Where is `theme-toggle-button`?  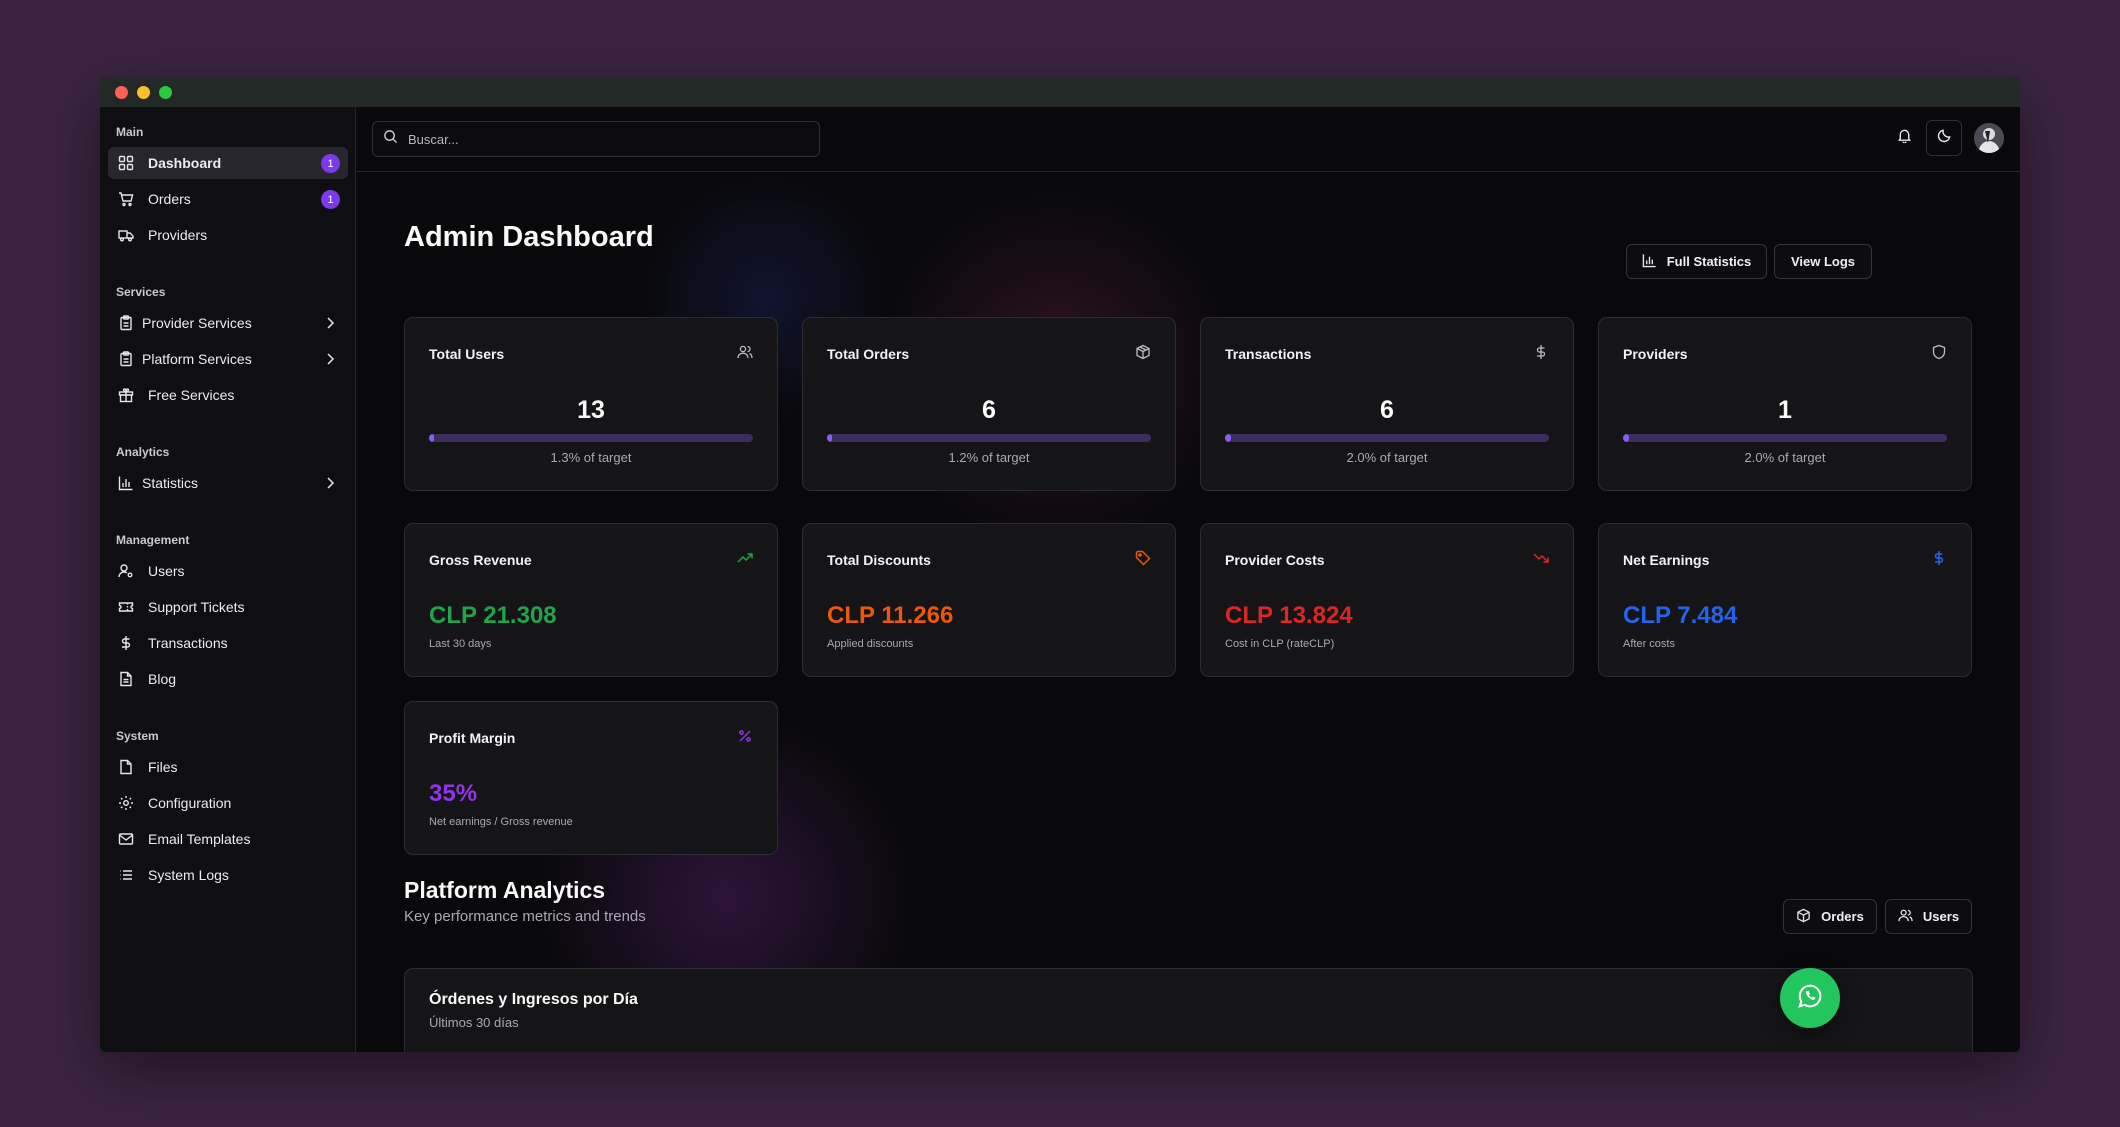
theme-toggle-button is located at coordinates (1944, 138).